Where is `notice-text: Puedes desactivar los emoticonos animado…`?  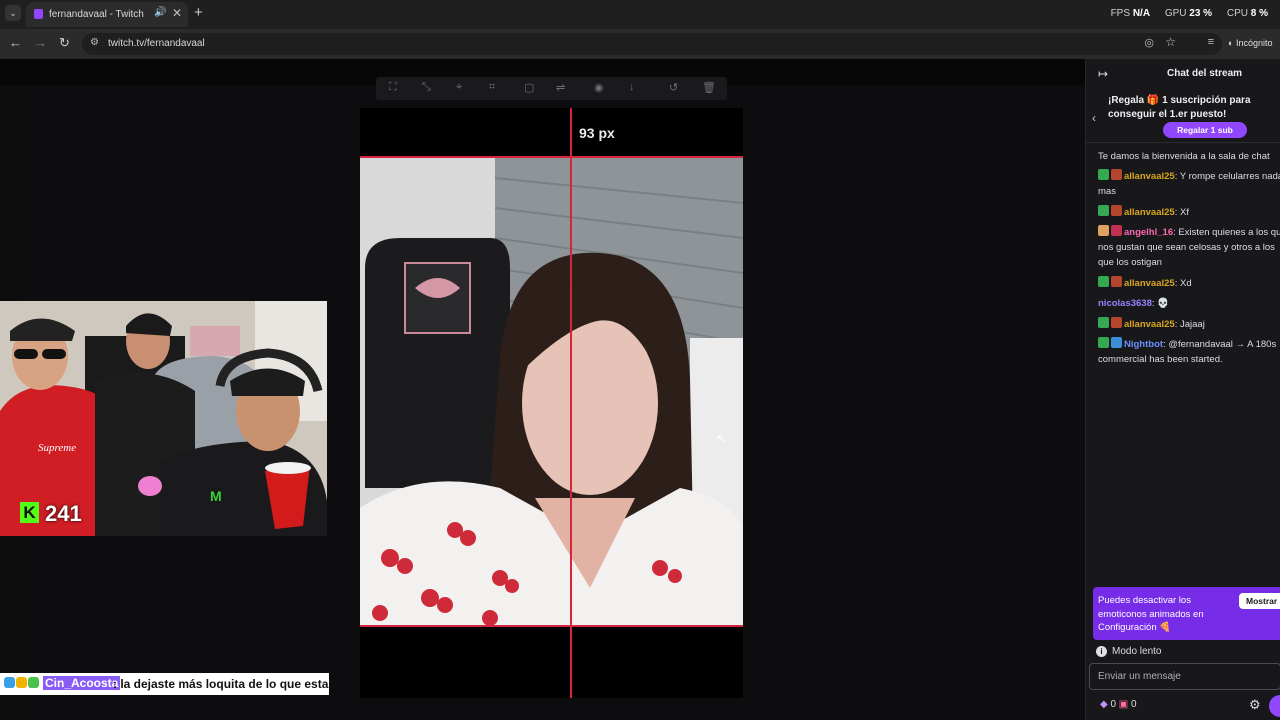 notice-text: Puedes desactivar los emoticonos animado… is located at coordinates (1151, 614).